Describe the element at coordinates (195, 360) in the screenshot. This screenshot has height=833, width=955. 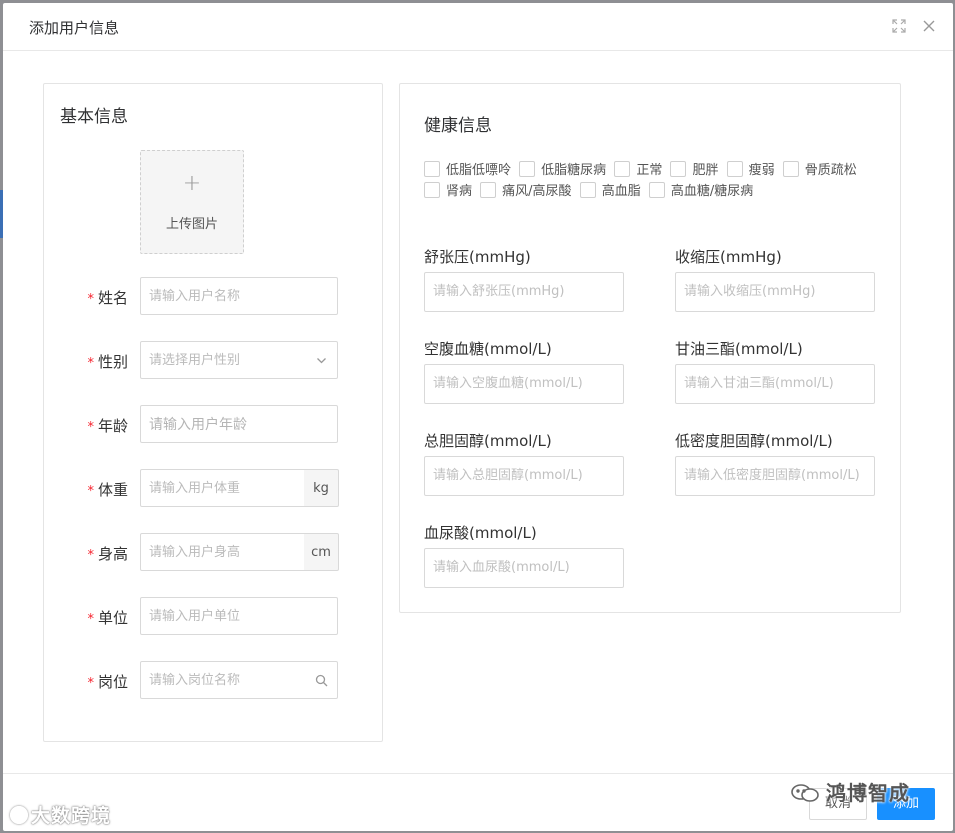
I see `gender-select-placeholder: 请选择用户性别` at that location.